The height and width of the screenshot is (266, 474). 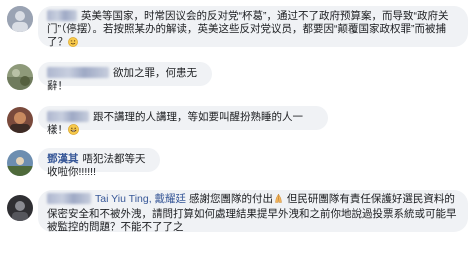 What do you see at coordinates (278, 200) in the screenshot?
I see `praying-hands-emoji-icon` at bounding box center [278, 200].